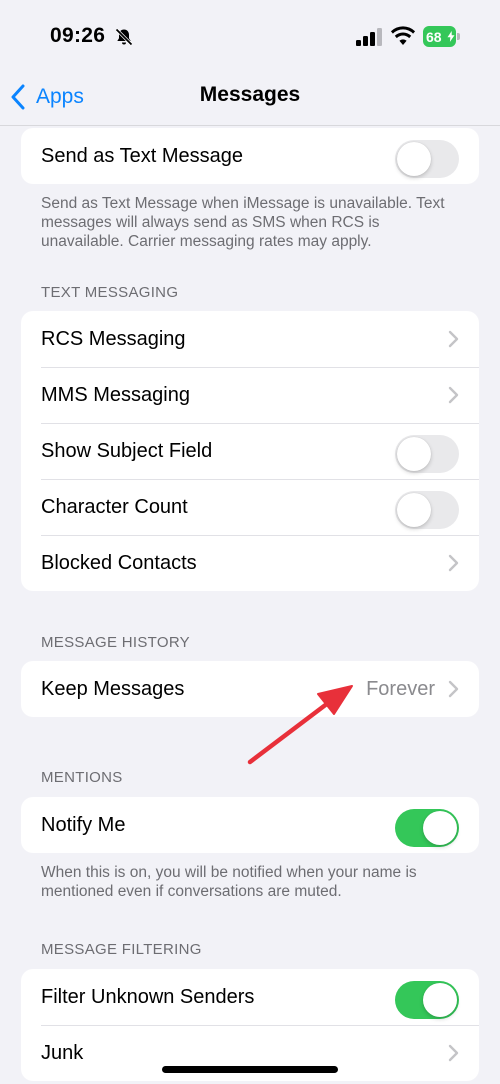  Describe the element at coordinates (250, 94) in the screenshot. I see `page-title: Messages` at that location.